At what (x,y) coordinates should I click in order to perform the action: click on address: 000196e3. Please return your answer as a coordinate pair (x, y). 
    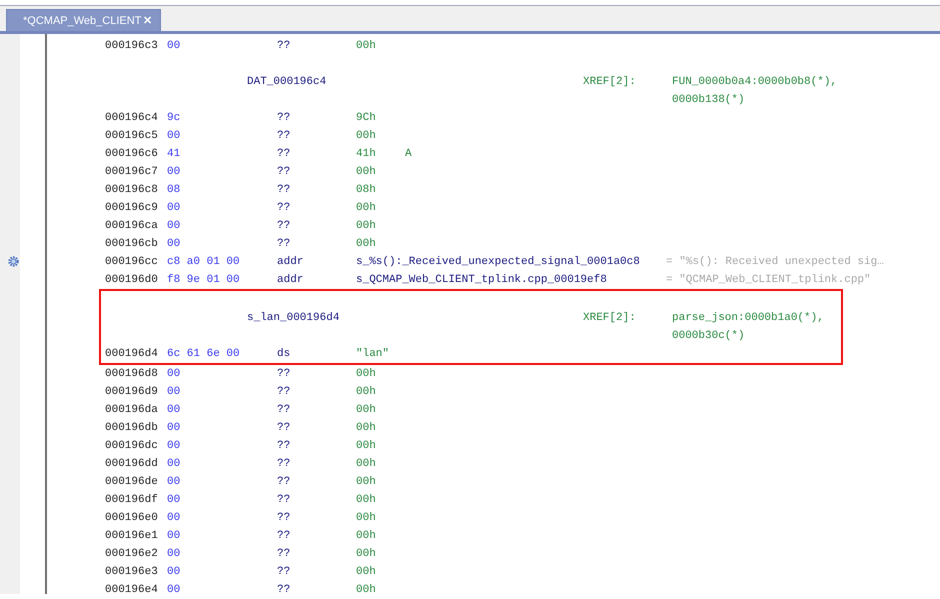
    Looking at the image, I should click on (132, 572).